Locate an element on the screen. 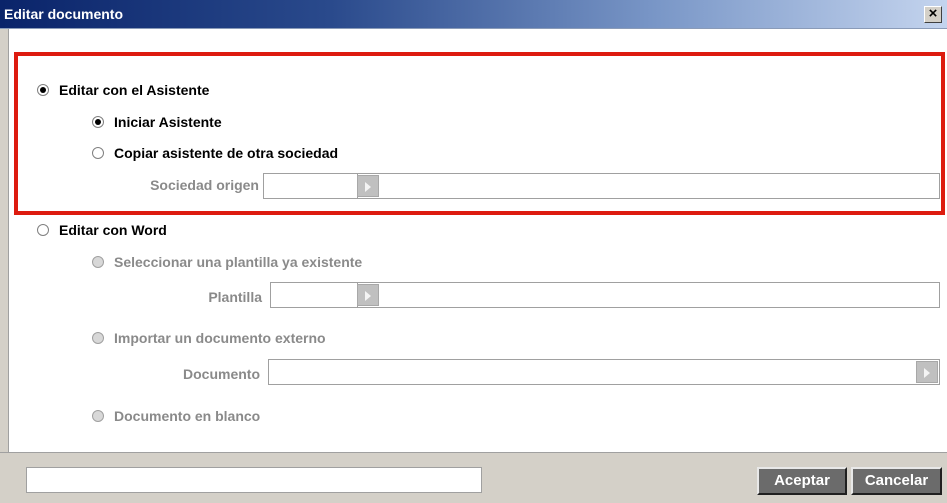 This screenshot has height=503, width=947. radio-select-template: Seleccionar una plantilla ya existente is located at coordinates (227, 262).